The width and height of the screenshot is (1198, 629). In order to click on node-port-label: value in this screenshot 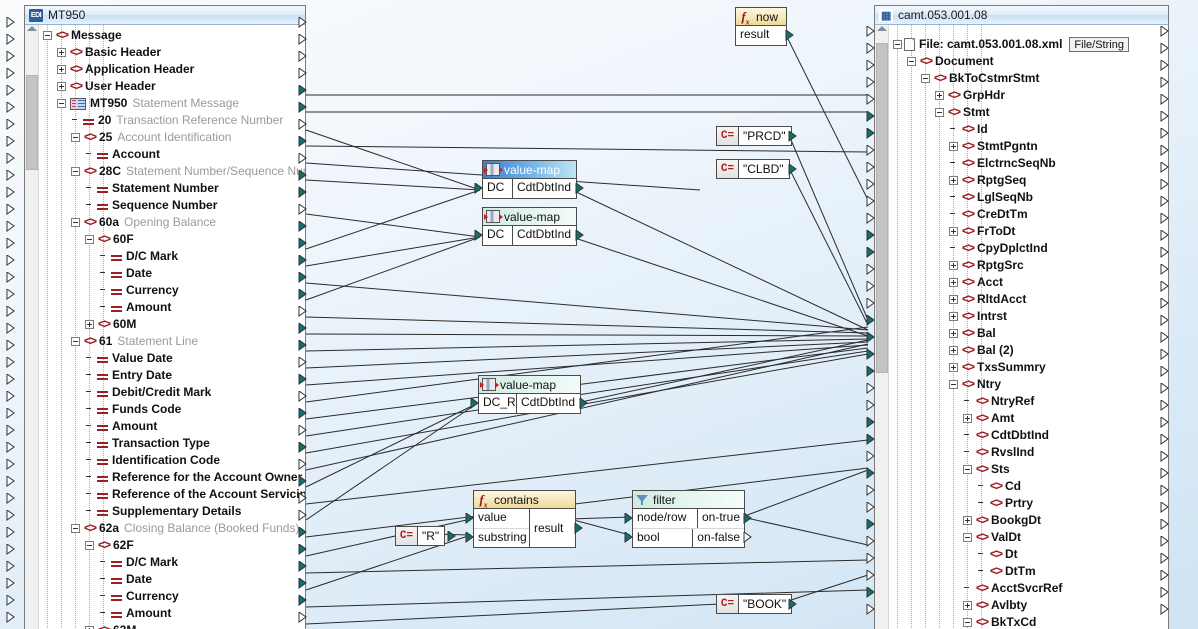, I will do `click(492, 517)`.